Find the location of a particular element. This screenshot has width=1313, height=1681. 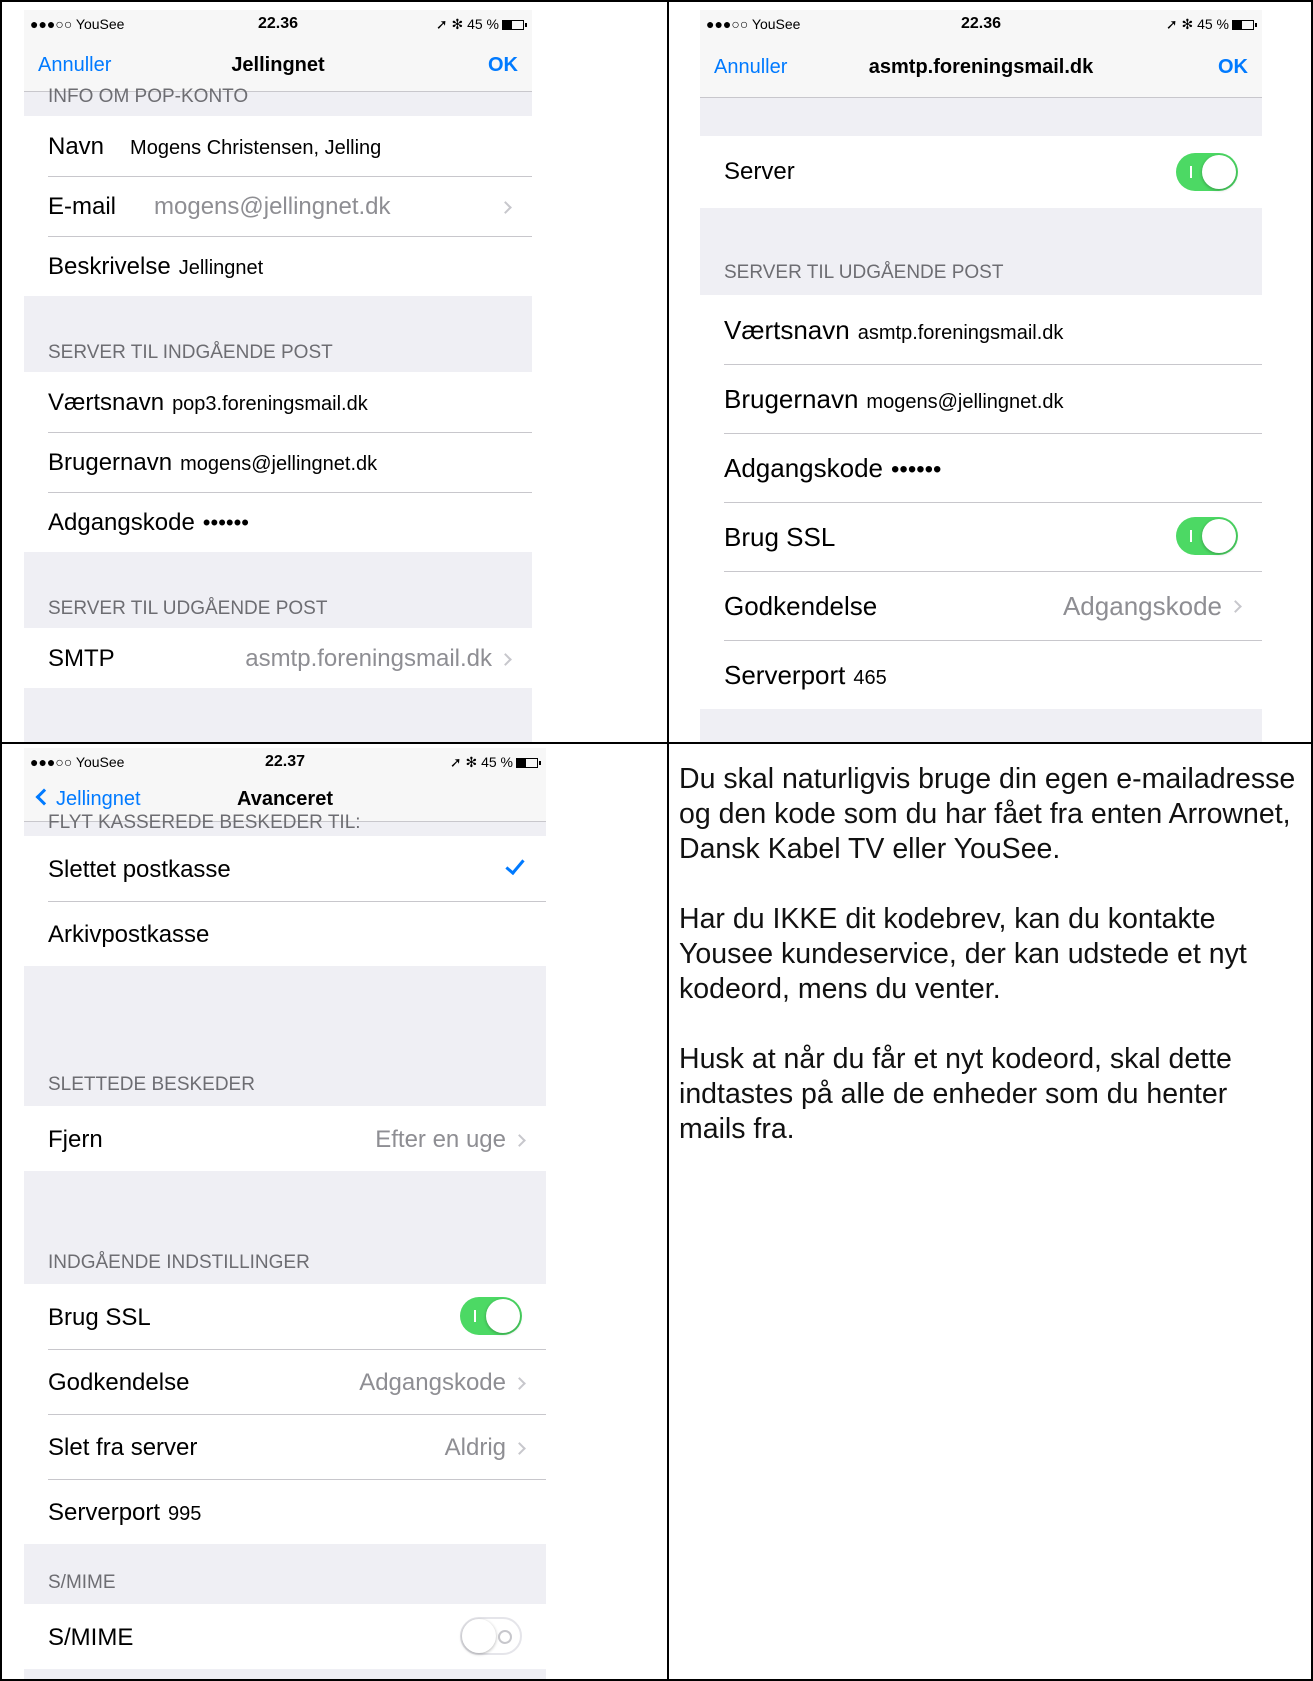

name-value: Mogens Christensen, Jelling is located at coordinates (255, 148).